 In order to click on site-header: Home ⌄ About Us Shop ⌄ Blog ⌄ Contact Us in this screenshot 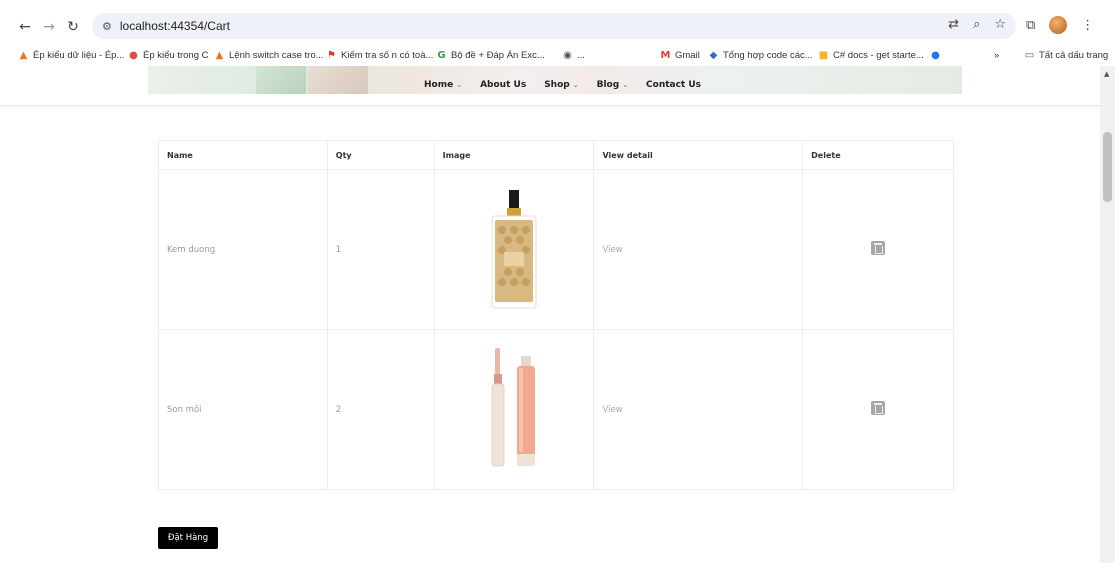, I will do `click(550, 86)`.